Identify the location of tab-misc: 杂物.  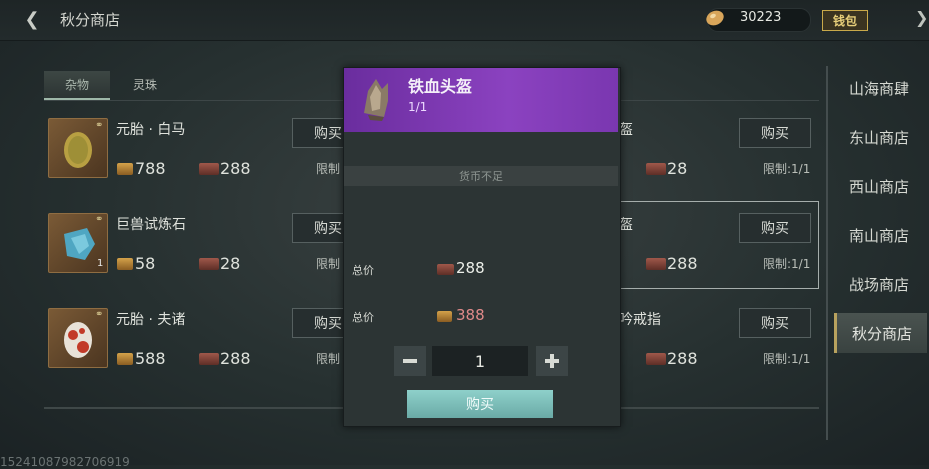
(77, 85).